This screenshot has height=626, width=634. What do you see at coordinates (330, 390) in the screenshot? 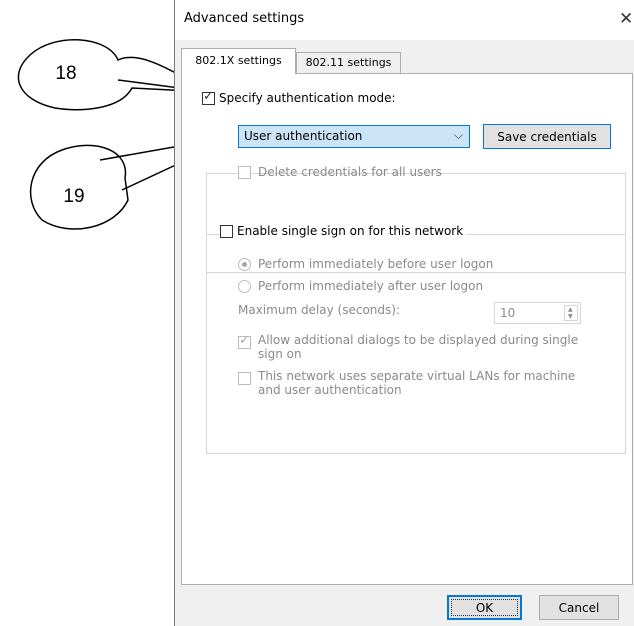
I see `separate-vlans-label-line2: and user authentication` at bounding box center [330, 390].